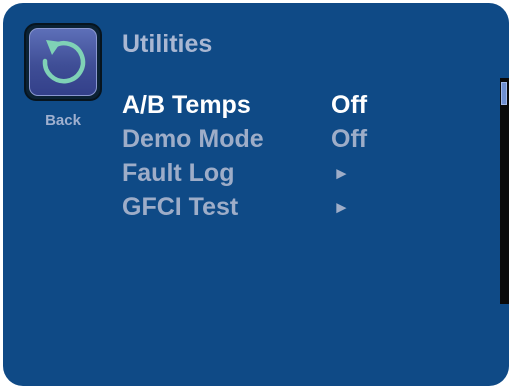 The height and width of the screenshot is (389, 512). What do you see at coordinates (504, 191) in the screenshot?
I see `scrollbar-track` at bounding box center [504, 191].